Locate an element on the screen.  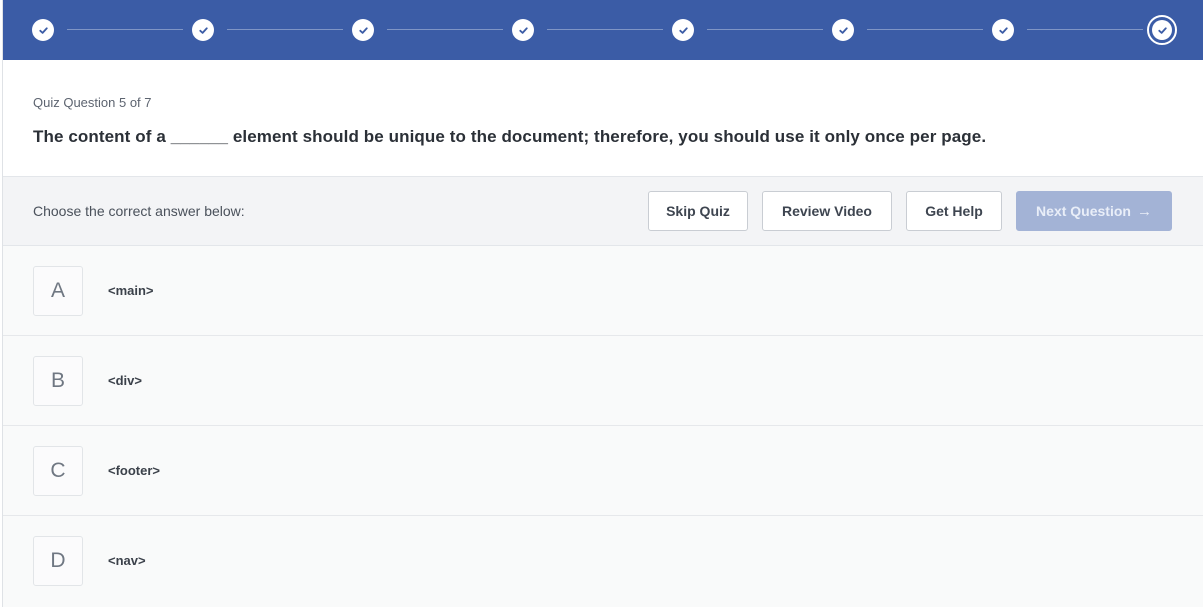
answer-letter: D is located at coordinates (58, 561).